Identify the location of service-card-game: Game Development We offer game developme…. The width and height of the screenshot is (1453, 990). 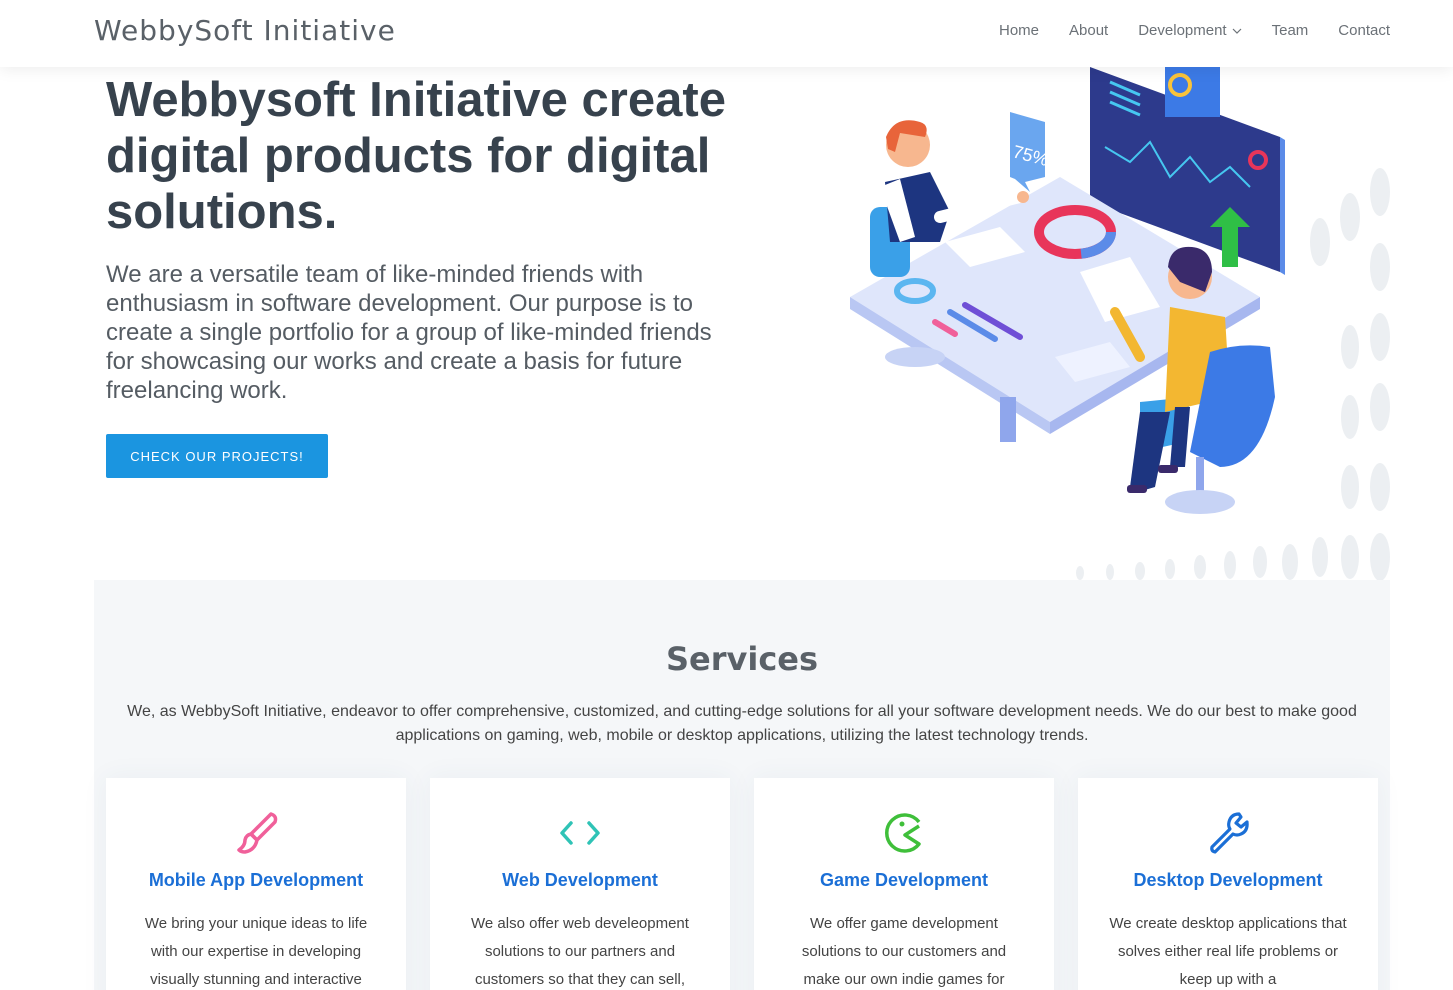
(904, 884).